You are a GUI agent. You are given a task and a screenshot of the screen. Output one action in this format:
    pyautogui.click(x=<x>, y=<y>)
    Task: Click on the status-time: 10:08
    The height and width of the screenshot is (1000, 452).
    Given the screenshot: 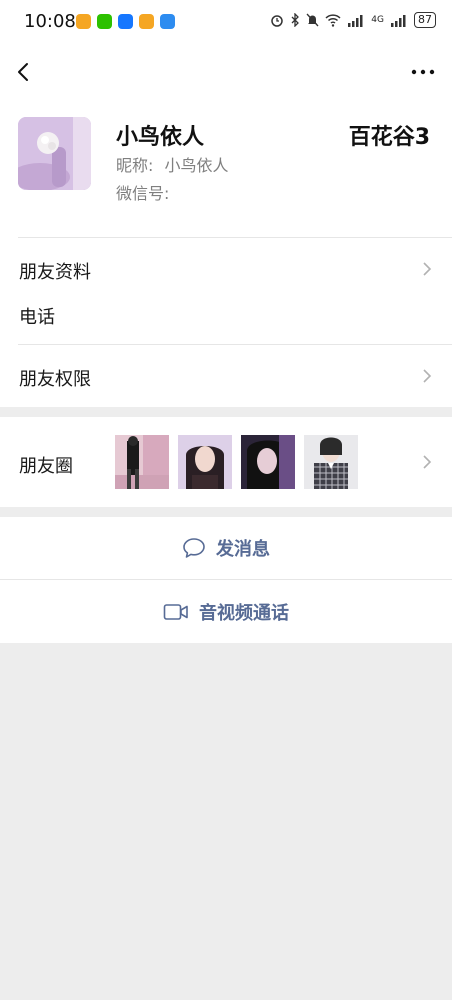 What is the action you would take?
    pyautogui.click(x=50, y=21)
    